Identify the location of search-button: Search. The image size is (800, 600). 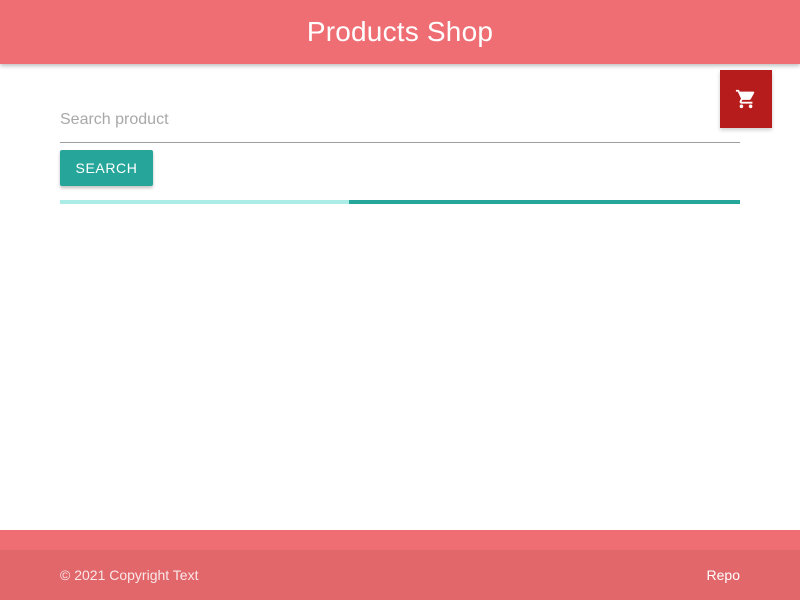
(106, 168).